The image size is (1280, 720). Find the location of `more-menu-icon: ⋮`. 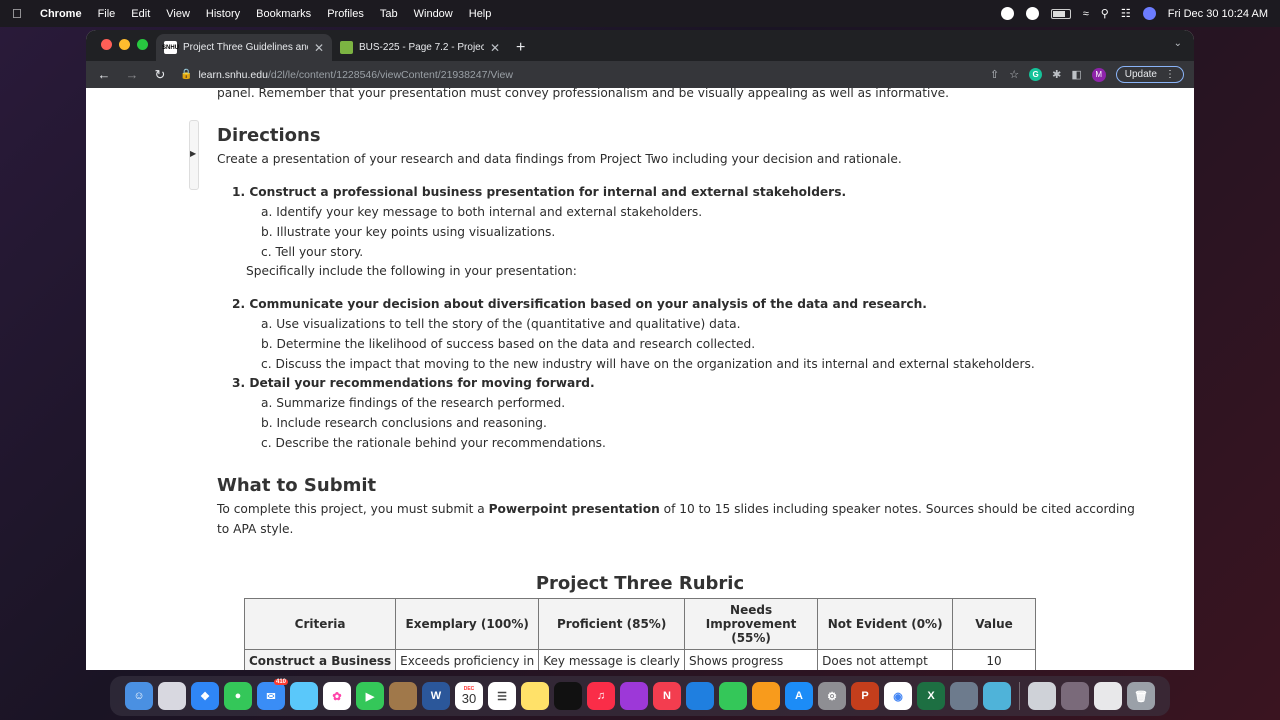

more-menu-icon: ⋮ is located at coordinates (1170, 74).